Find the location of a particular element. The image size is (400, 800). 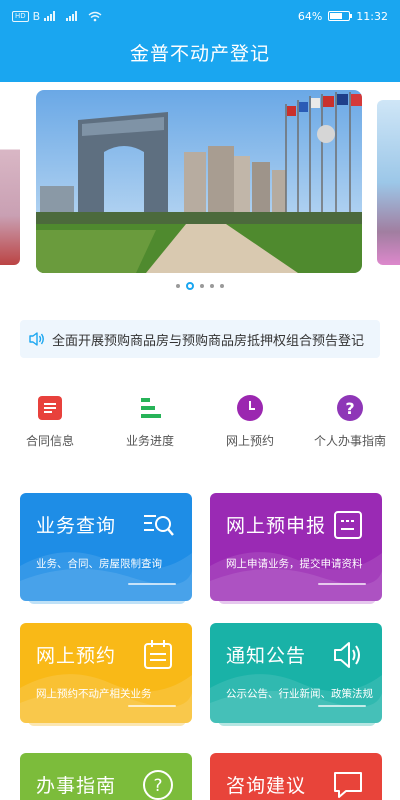

carousel-indicator is located at coordinates (200, 286).